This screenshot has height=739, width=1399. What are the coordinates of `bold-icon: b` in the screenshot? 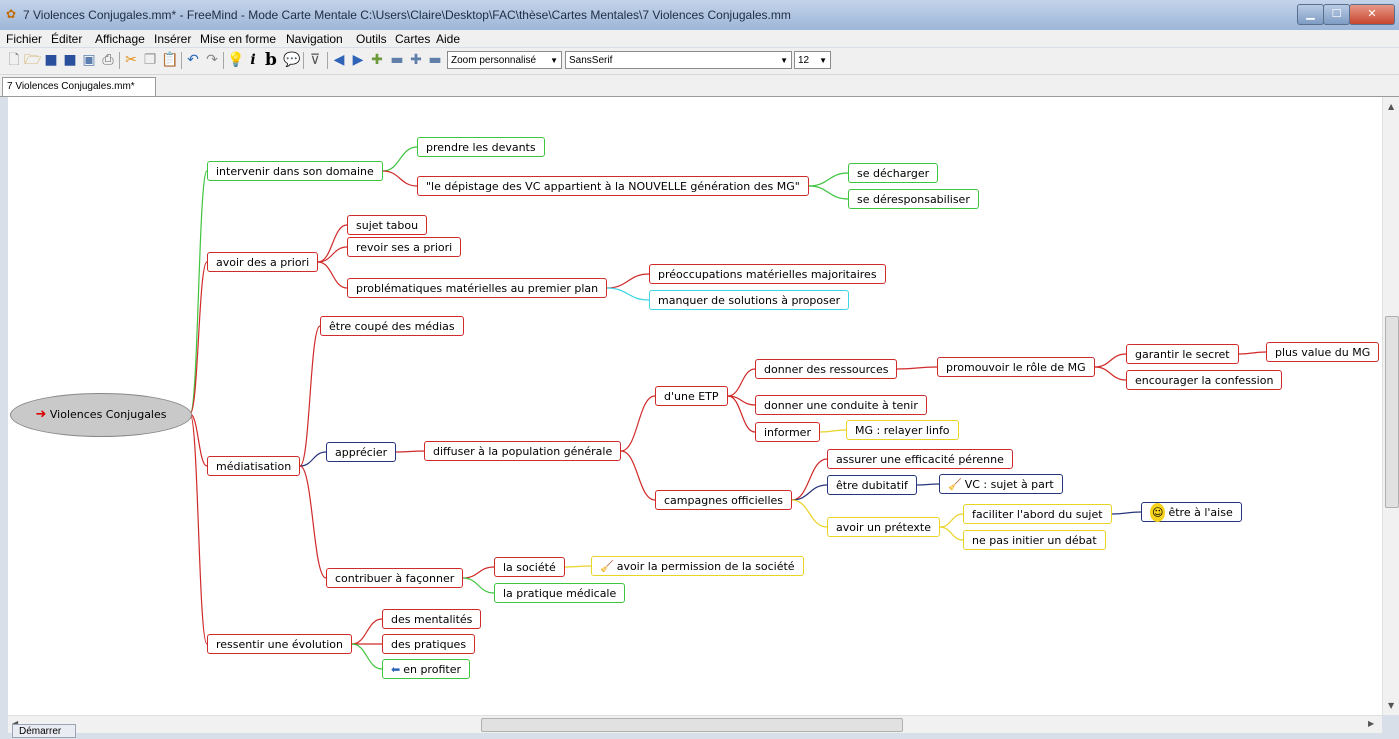 It's located at (271, 60).